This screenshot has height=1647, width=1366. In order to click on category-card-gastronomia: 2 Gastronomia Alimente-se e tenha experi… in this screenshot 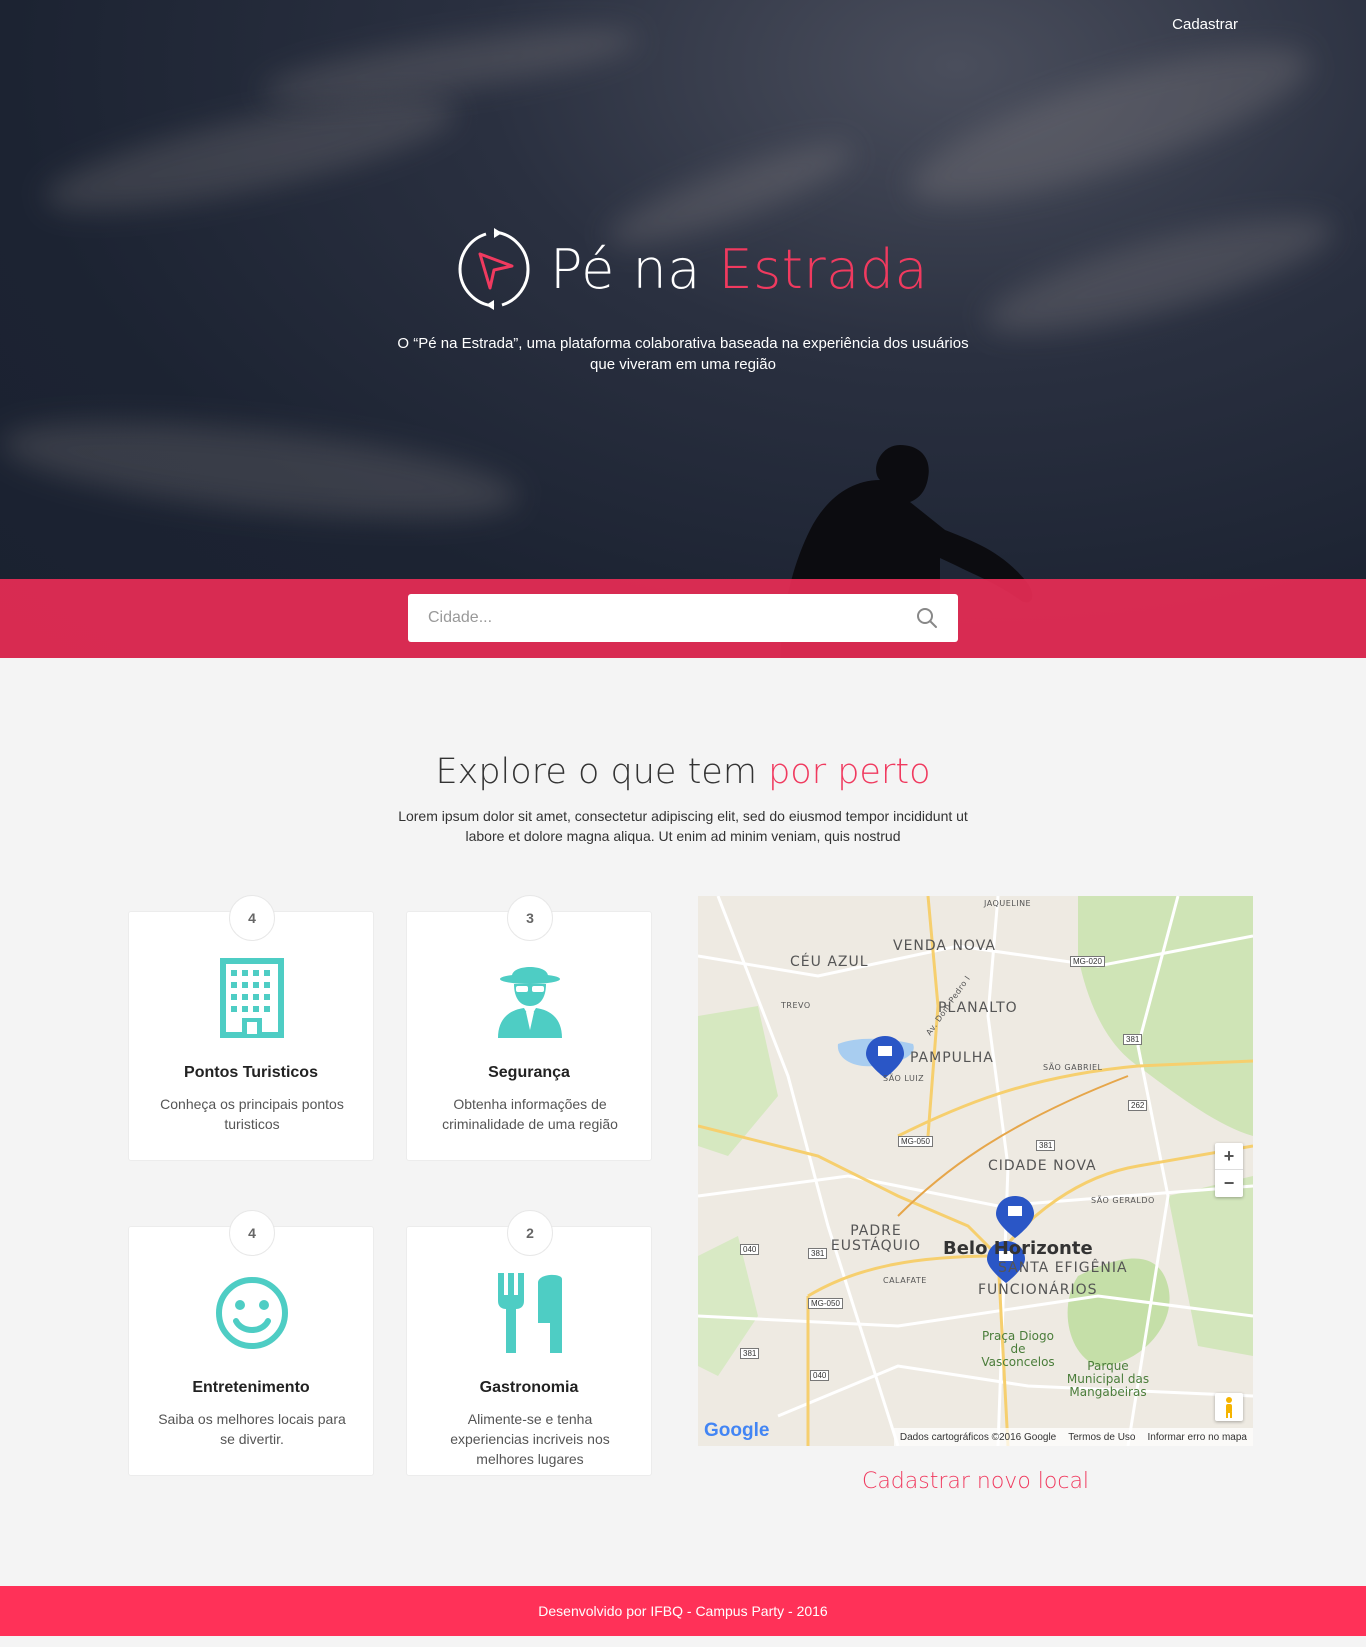, I will do `click(529, 1343)`.